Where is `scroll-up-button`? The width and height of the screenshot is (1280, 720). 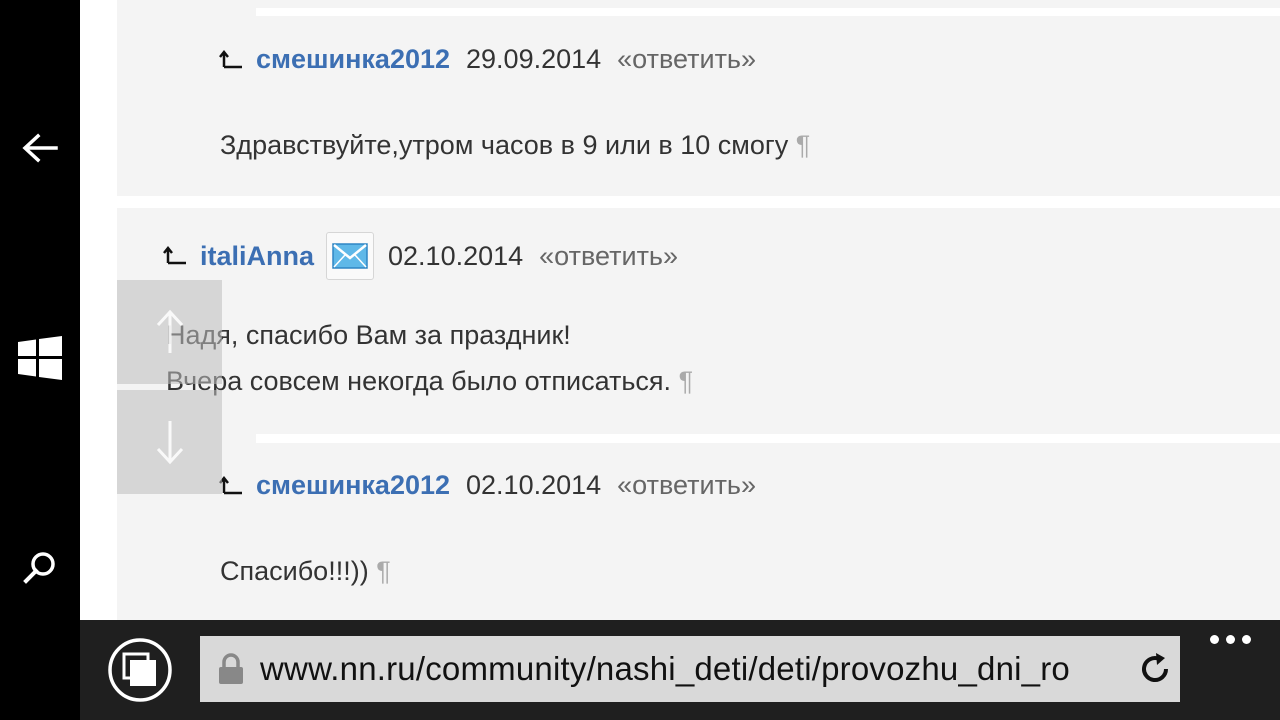 scroll-up-button is located at coordinates (169, 332).